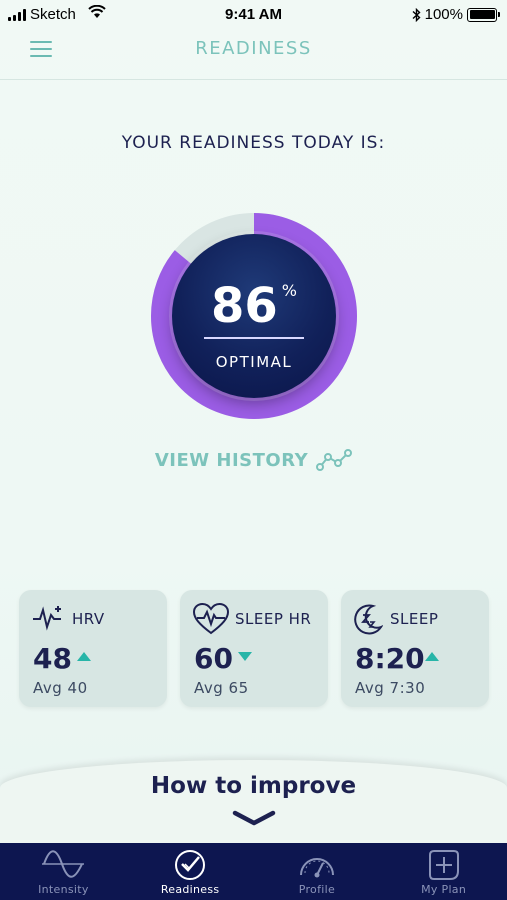 The image size is (507, 900). What do you see at coordinates (93, 648) in the screenshot?
I see `hrv-card: HRV 48 Avg 40` at bounding box center [93, 648].